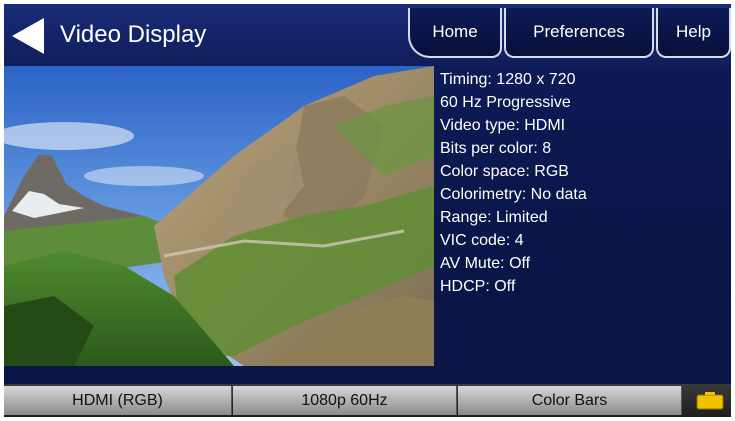 This screenshot has height=421, width=735. I want to click on info-colorimetry: Colorimetry: No data, so click(513, 194).